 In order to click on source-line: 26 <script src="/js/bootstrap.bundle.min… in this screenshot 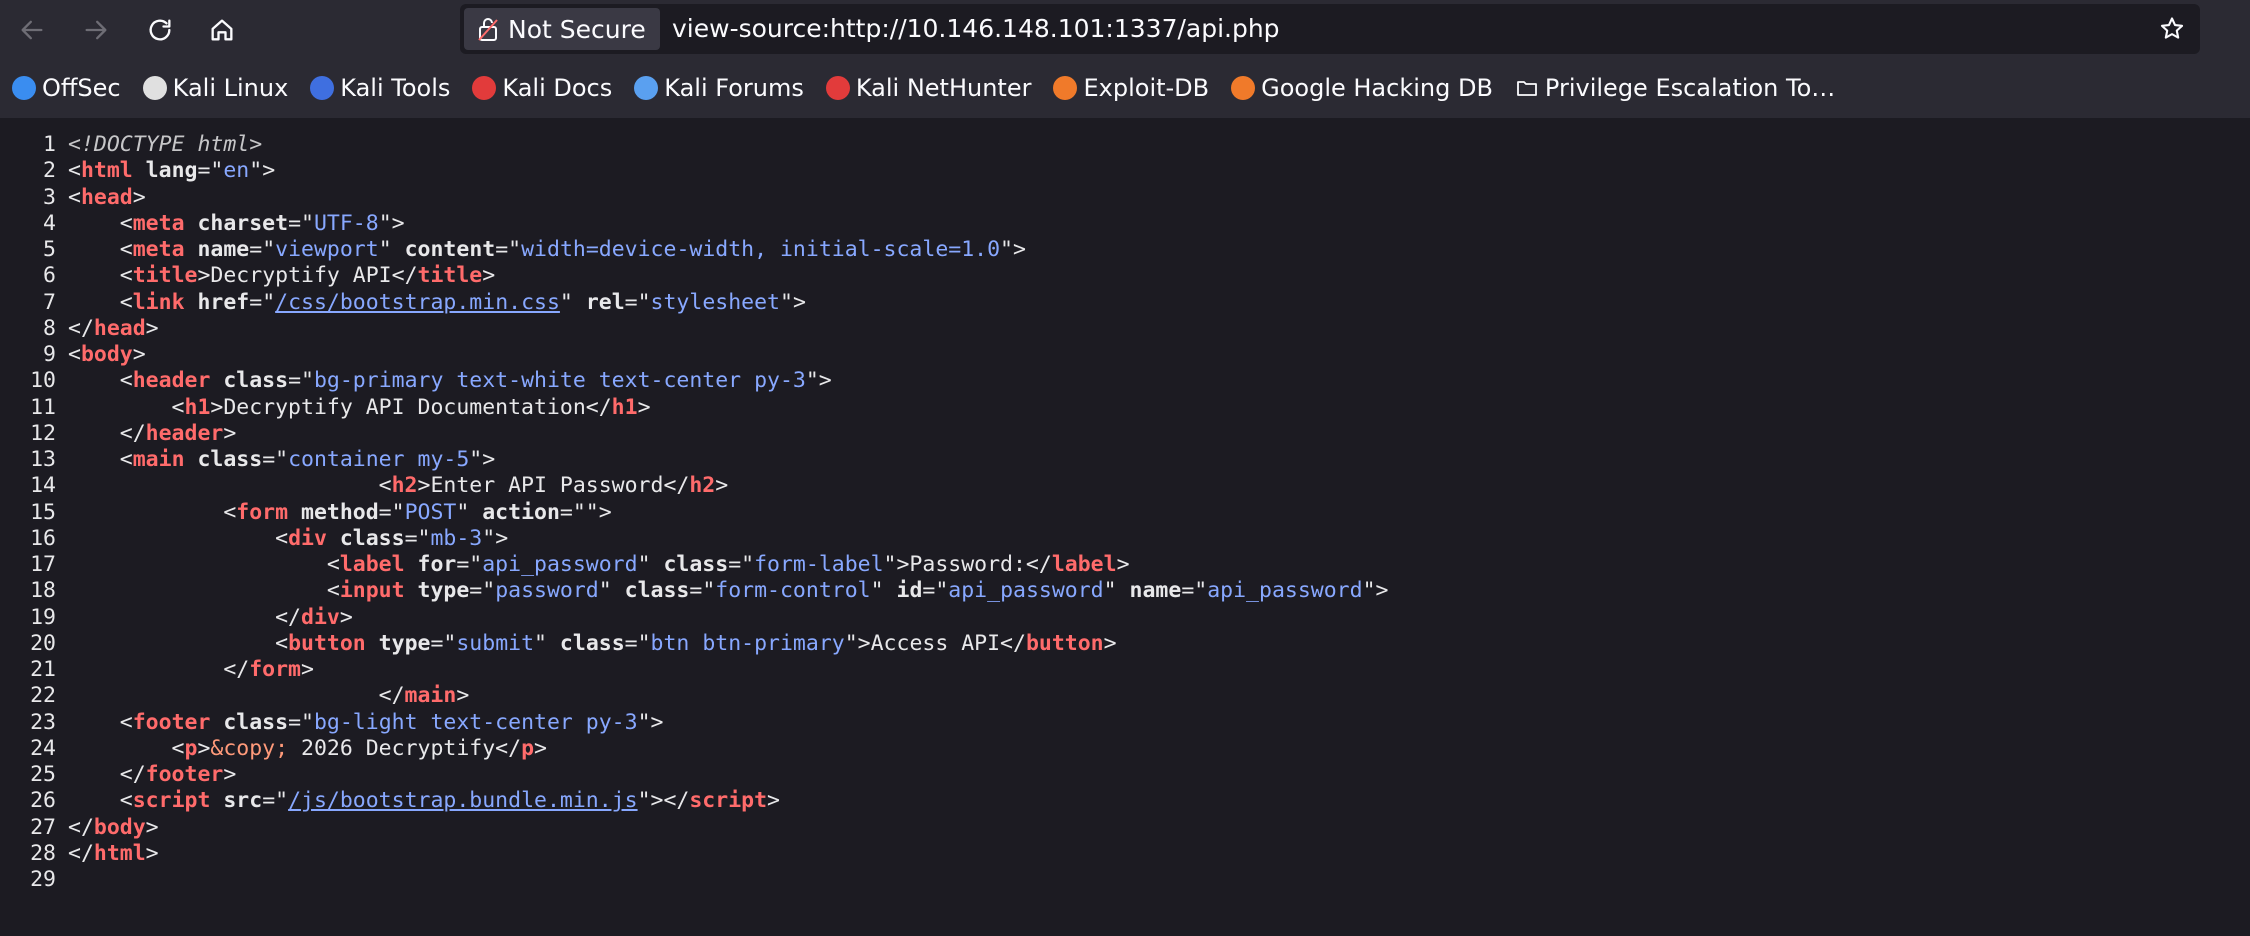, I will do `click(694, 801)`.